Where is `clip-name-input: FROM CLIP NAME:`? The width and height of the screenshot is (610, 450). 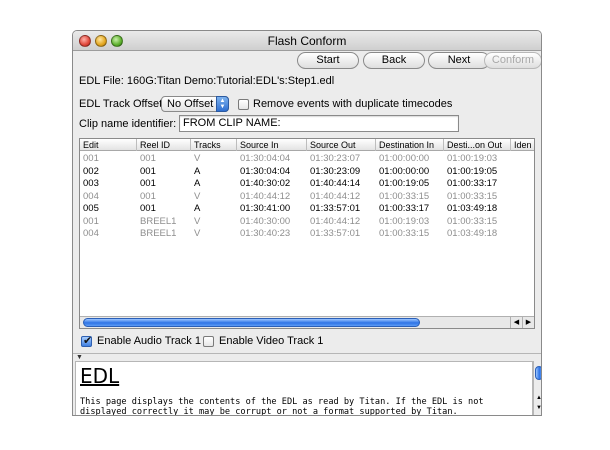
clip-name-input: FROM CLIP NAME: is located at coordinates (319, 123).